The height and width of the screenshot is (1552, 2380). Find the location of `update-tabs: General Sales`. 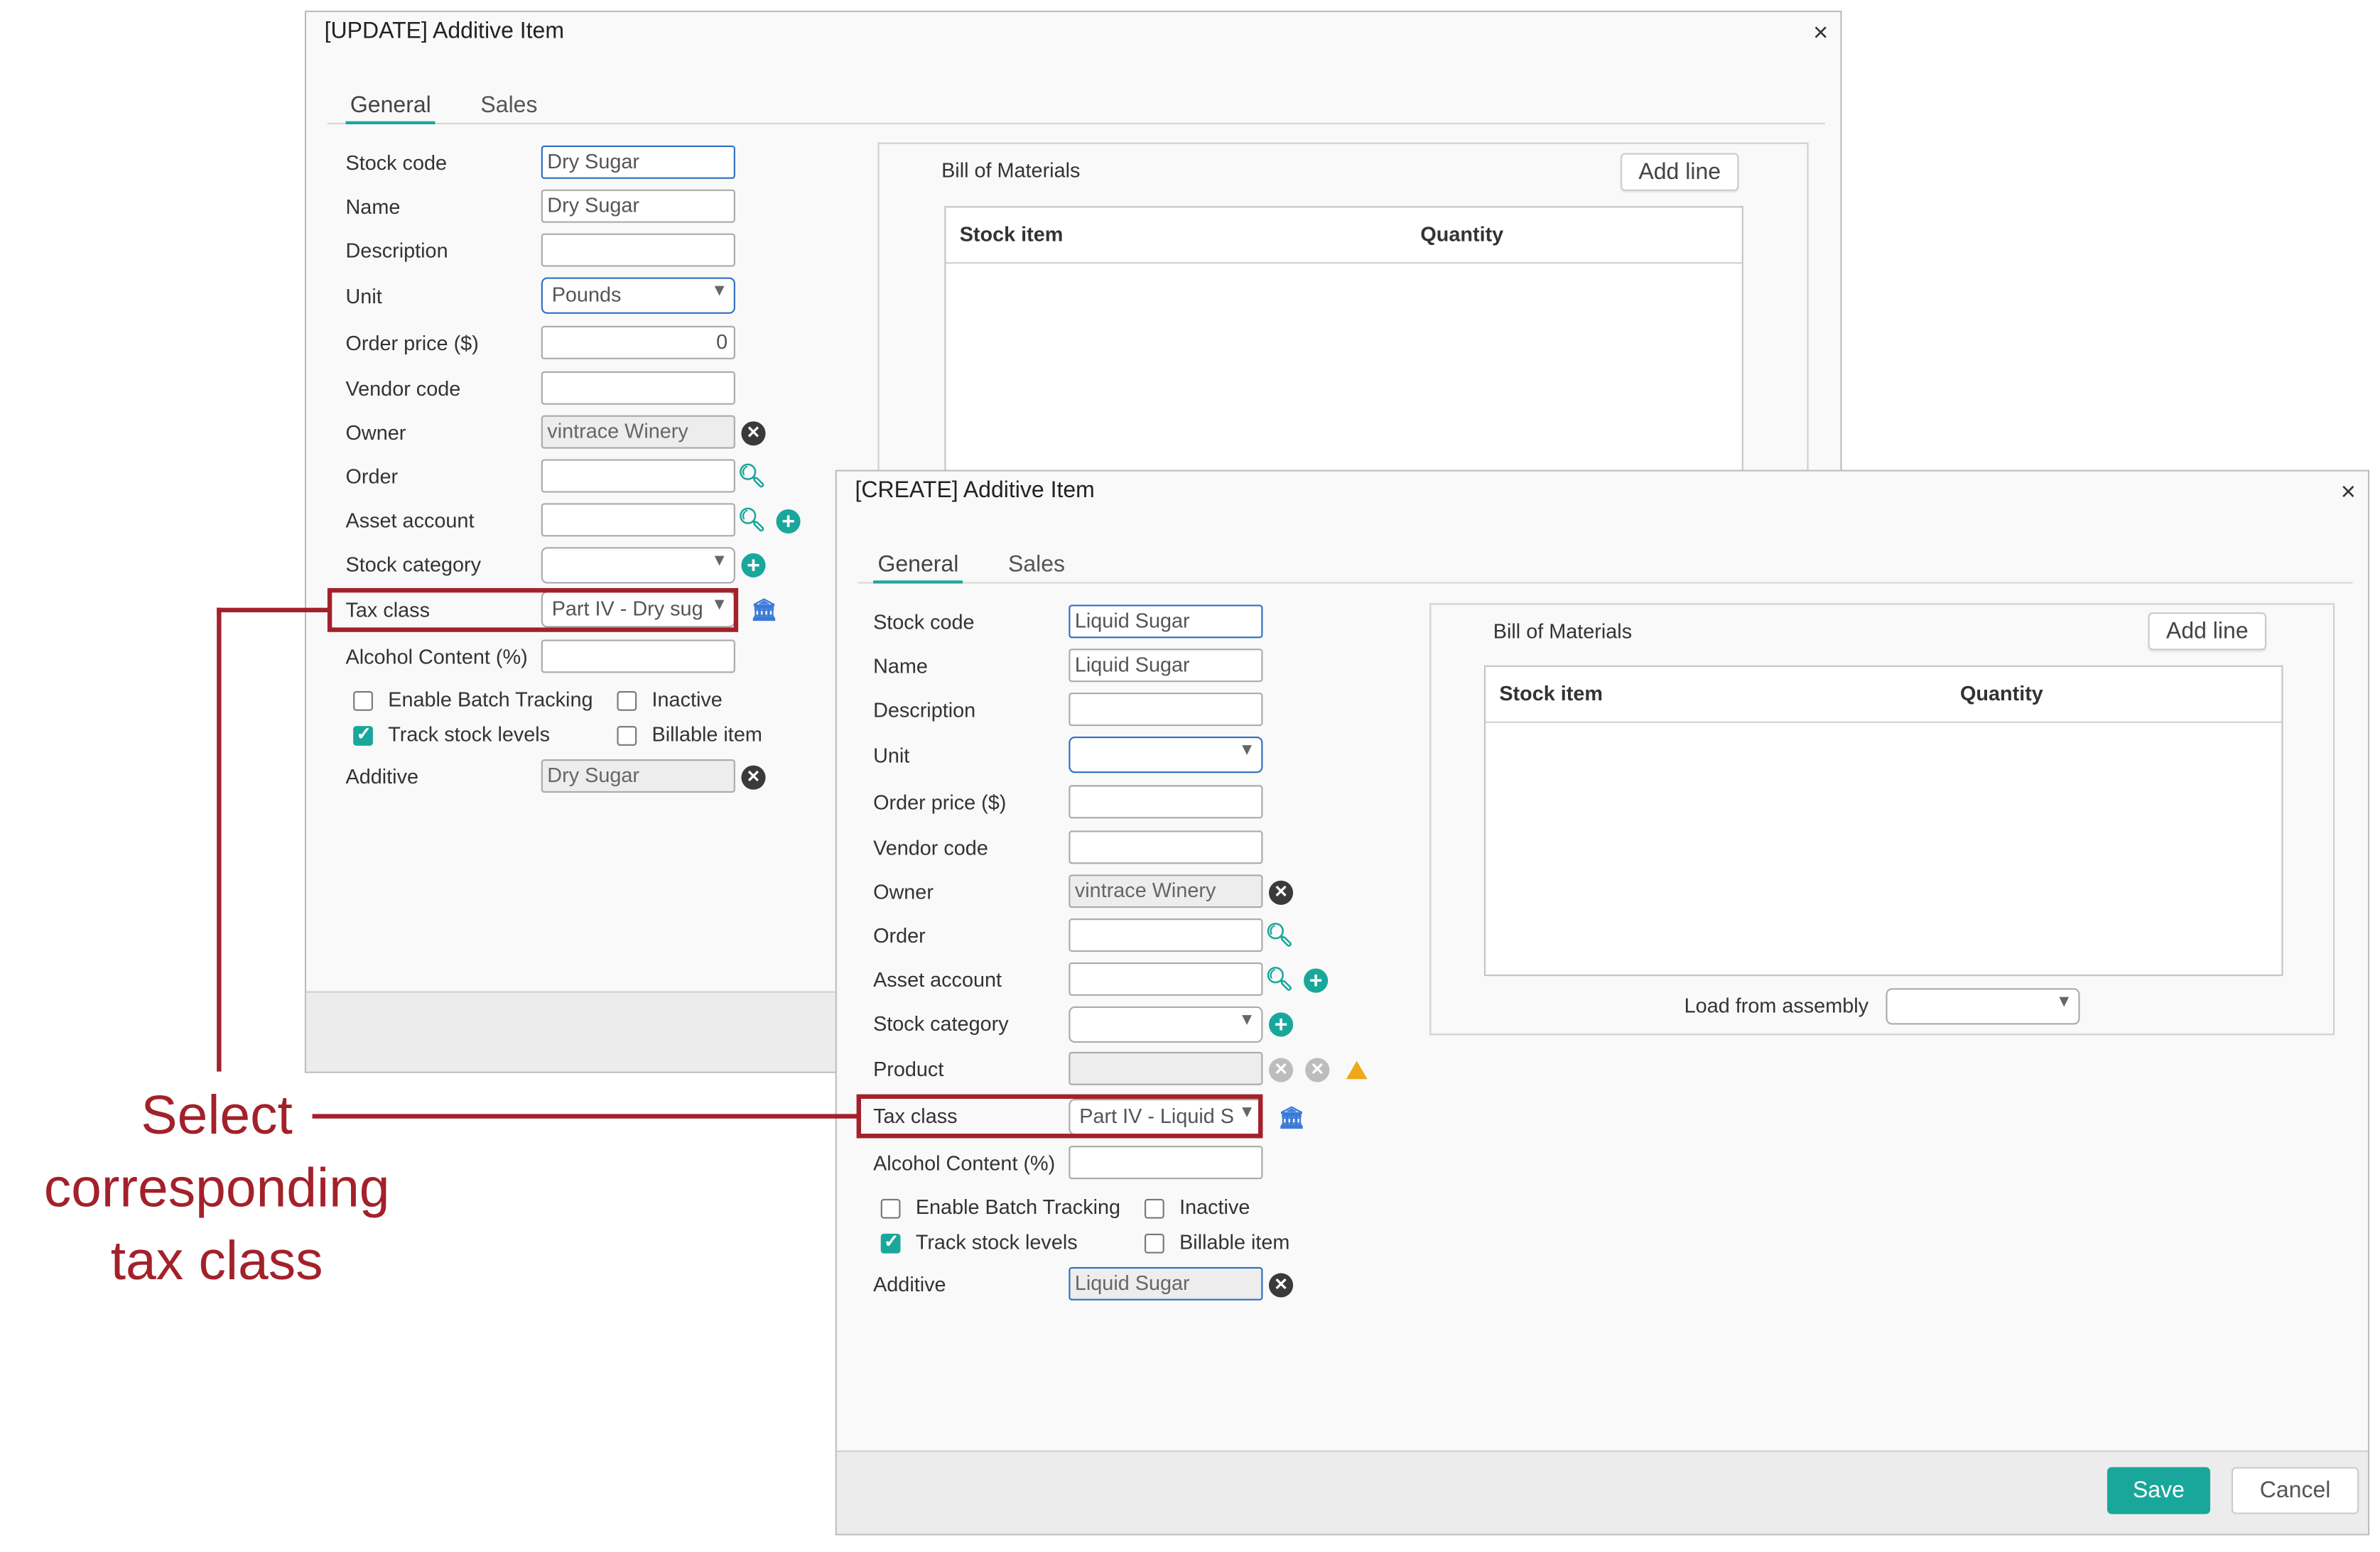

update-tabs: General Sales is located at coordinates (1077, 103).